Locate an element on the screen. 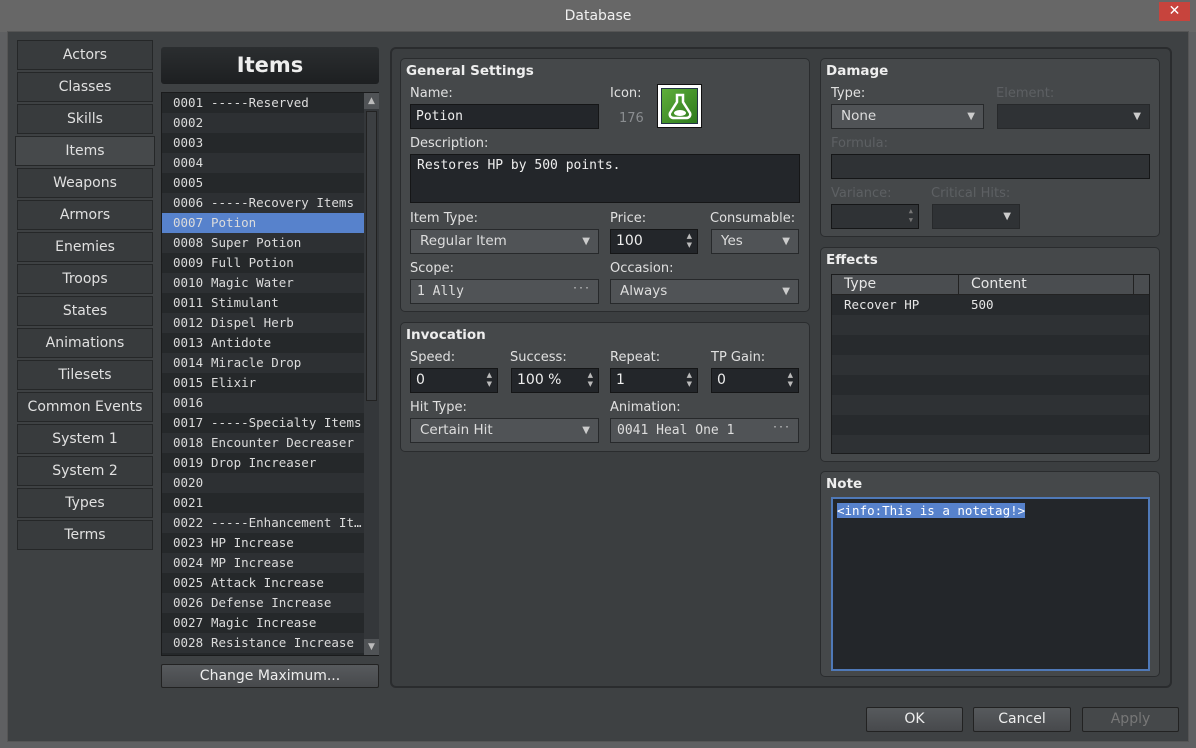 The width and height of the screenshot is (1196, 748). list-item: 0018 Encounter Decreaser is located at coordinates (263, 443).